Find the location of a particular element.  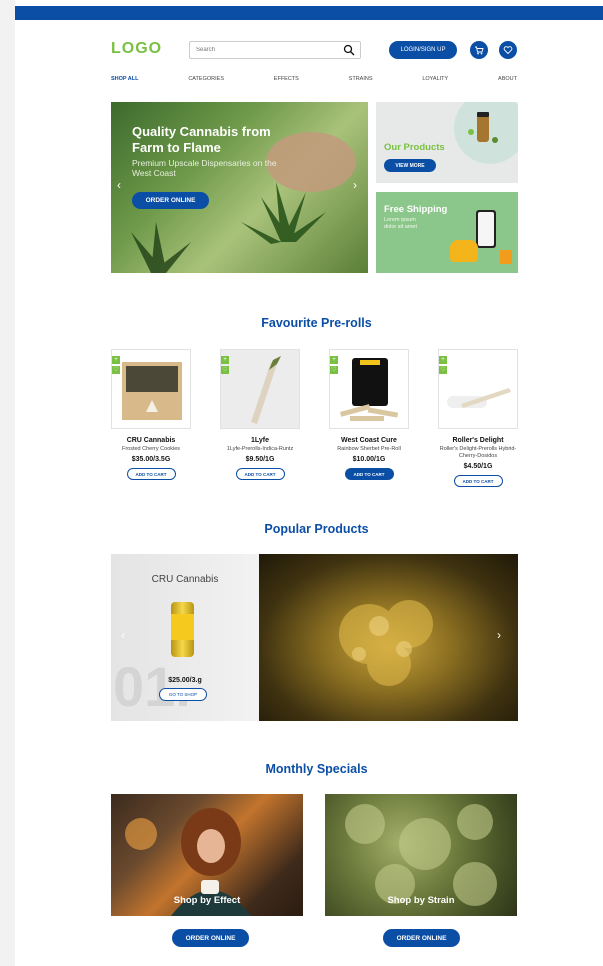

heart-icon is located at coordinates (508, 50).